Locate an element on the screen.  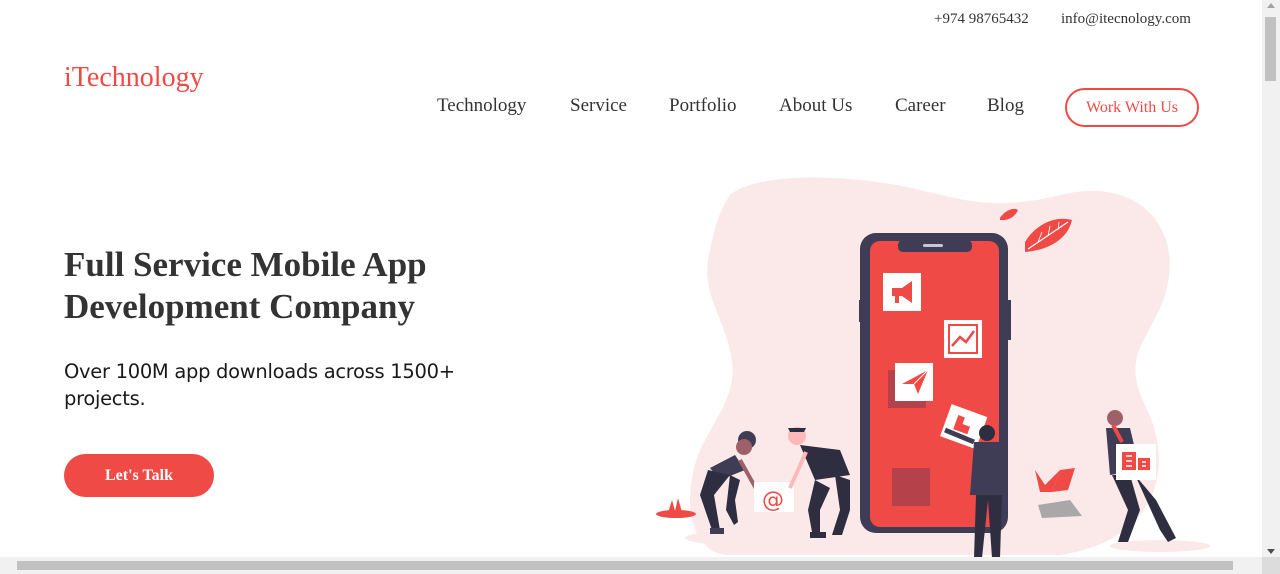
work-with-us-button: Work With Us is located at coordinates (1132, 107).